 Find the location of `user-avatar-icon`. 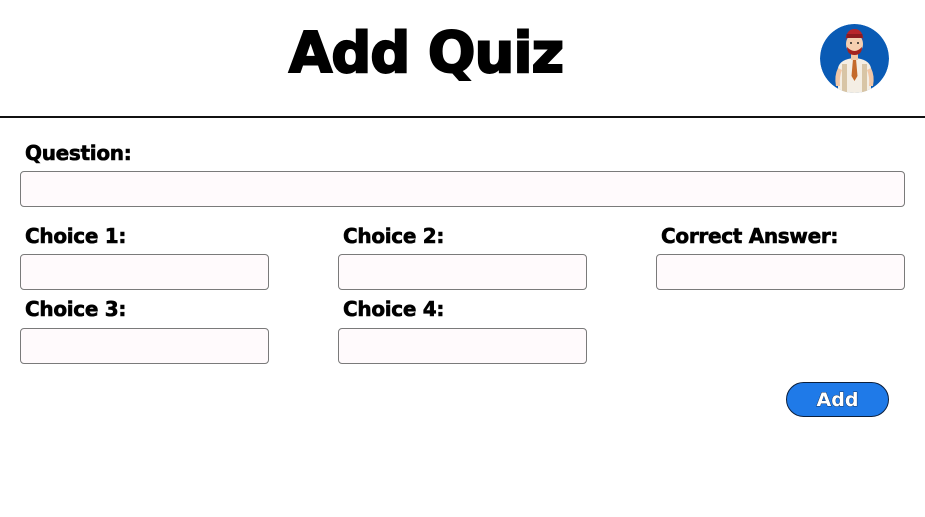

user-avatar-icon is located at coordinates (854, 58).